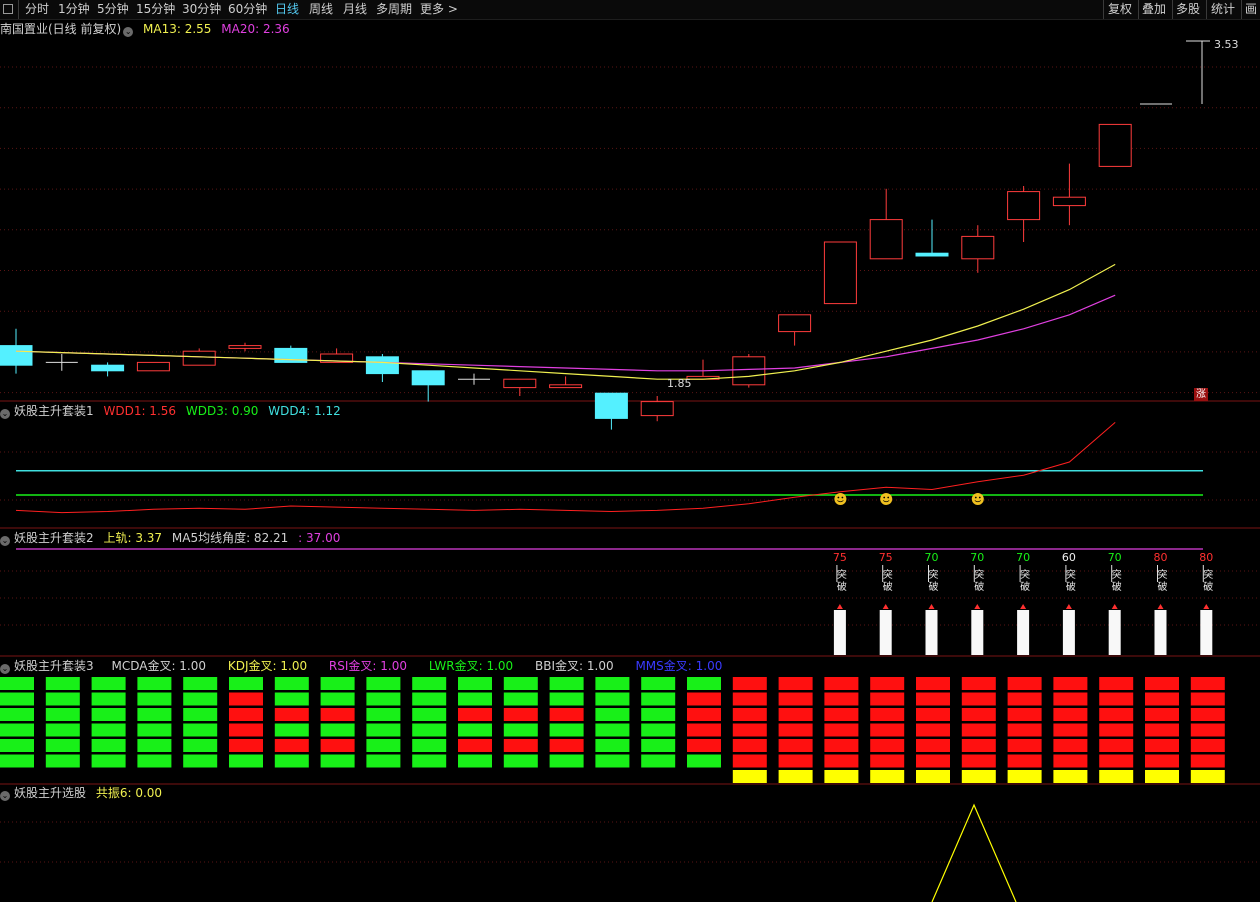 The width and height of the screenshot is (1260, 902). Describe the element at coordinates (886, 557) in the screenshot. I see `signal-value: 75` at that location.